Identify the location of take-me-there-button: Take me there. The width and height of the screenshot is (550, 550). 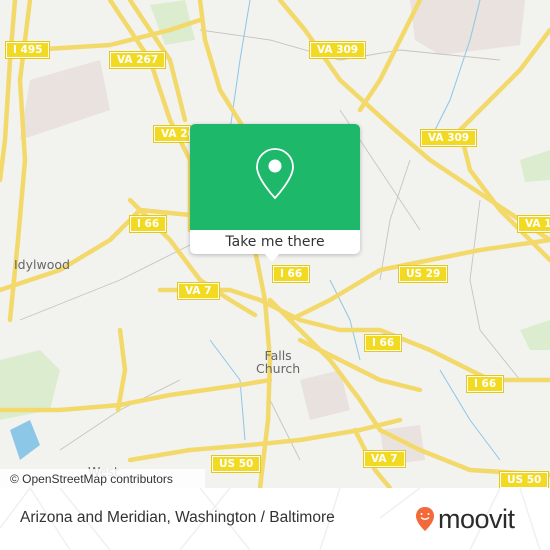
(275, 242).